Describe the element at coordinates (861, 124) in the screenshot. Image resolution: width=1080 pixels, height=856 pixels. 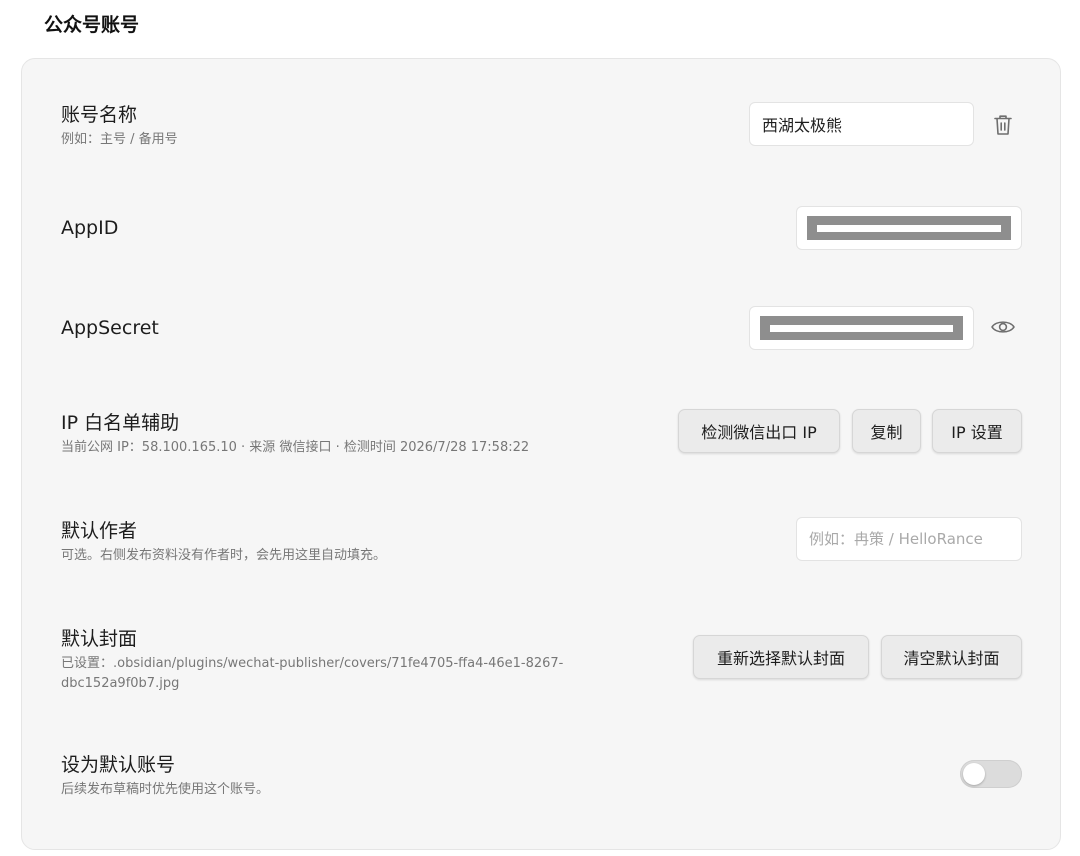
I see `account-name-input` at that location.